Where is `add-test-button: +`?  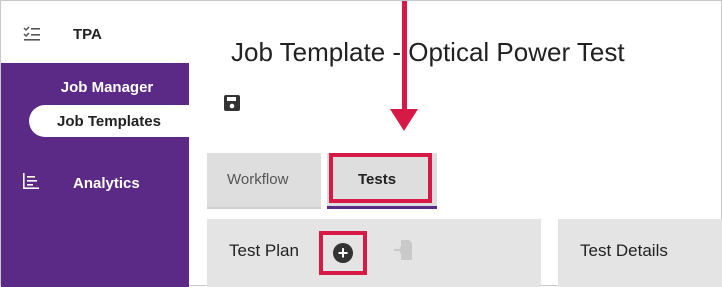 add-test-button: + is located at coordinates (343, 253).